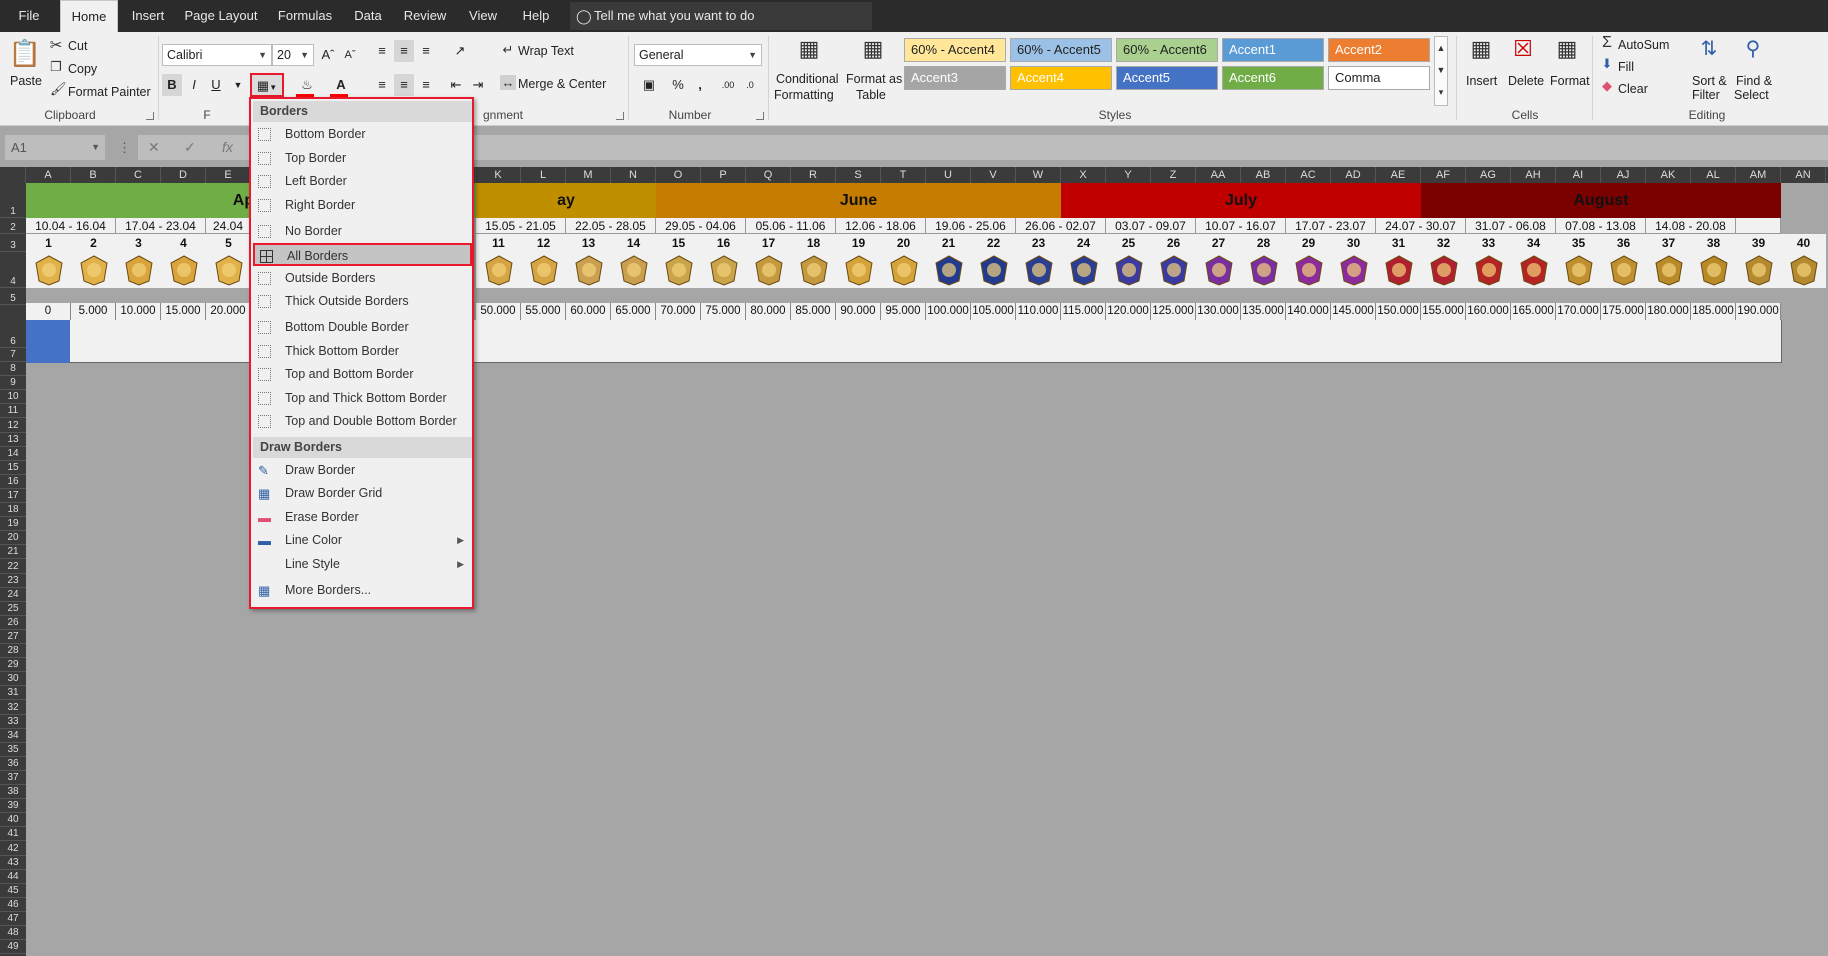 The height and width of the screenshot is (956, 1828). What do you see at coordinates (955, 78) in the screenshot?
I see `cell-style-accent3: Accent3` at bounding box center [955, 78].